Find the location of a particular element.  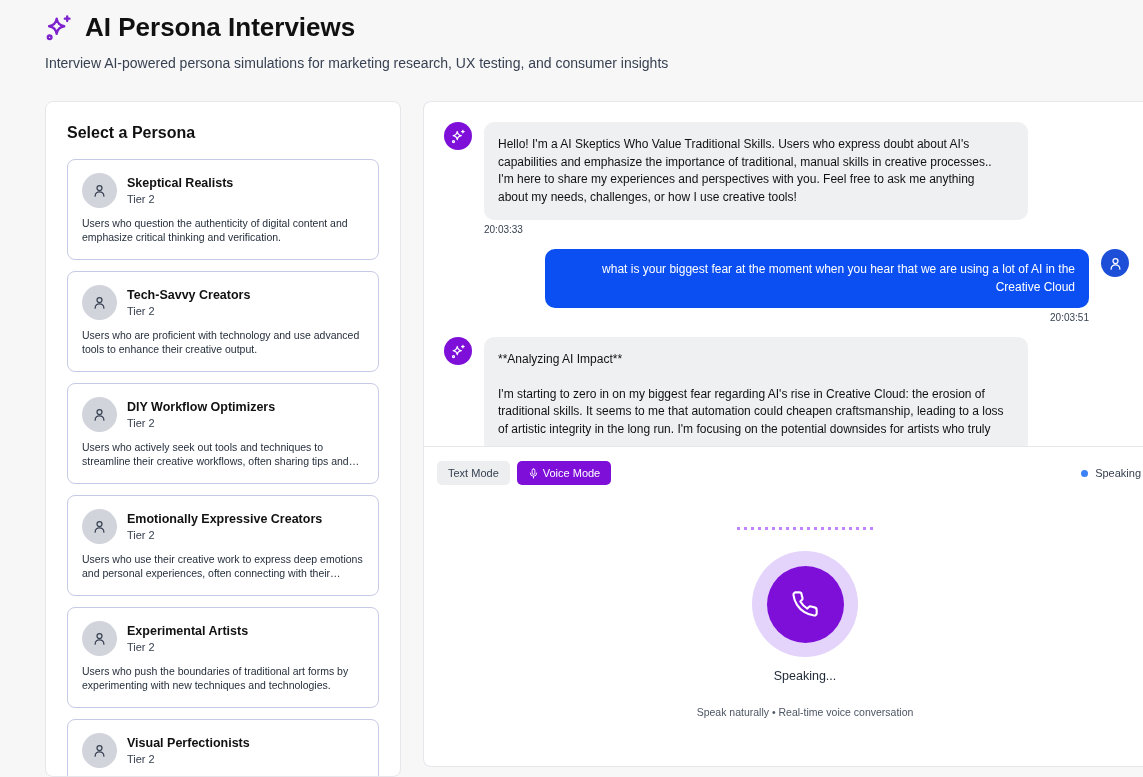

persona-card: Visual Perfectionists Tier 2 is located at coordinates (223, 747).